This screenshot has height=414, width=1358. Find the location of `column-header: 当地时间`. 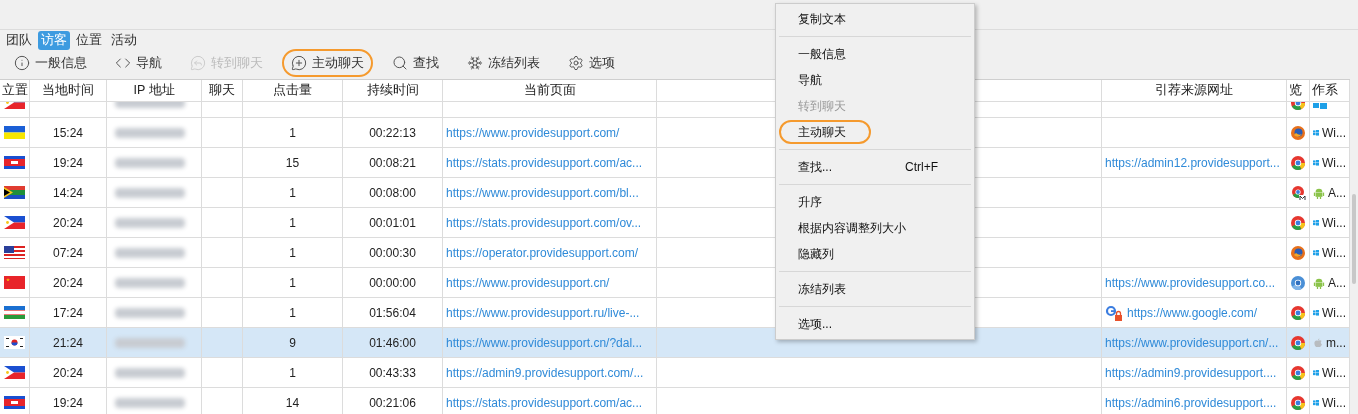

column-header: 当地时间 is located at coordinates (68, 90).